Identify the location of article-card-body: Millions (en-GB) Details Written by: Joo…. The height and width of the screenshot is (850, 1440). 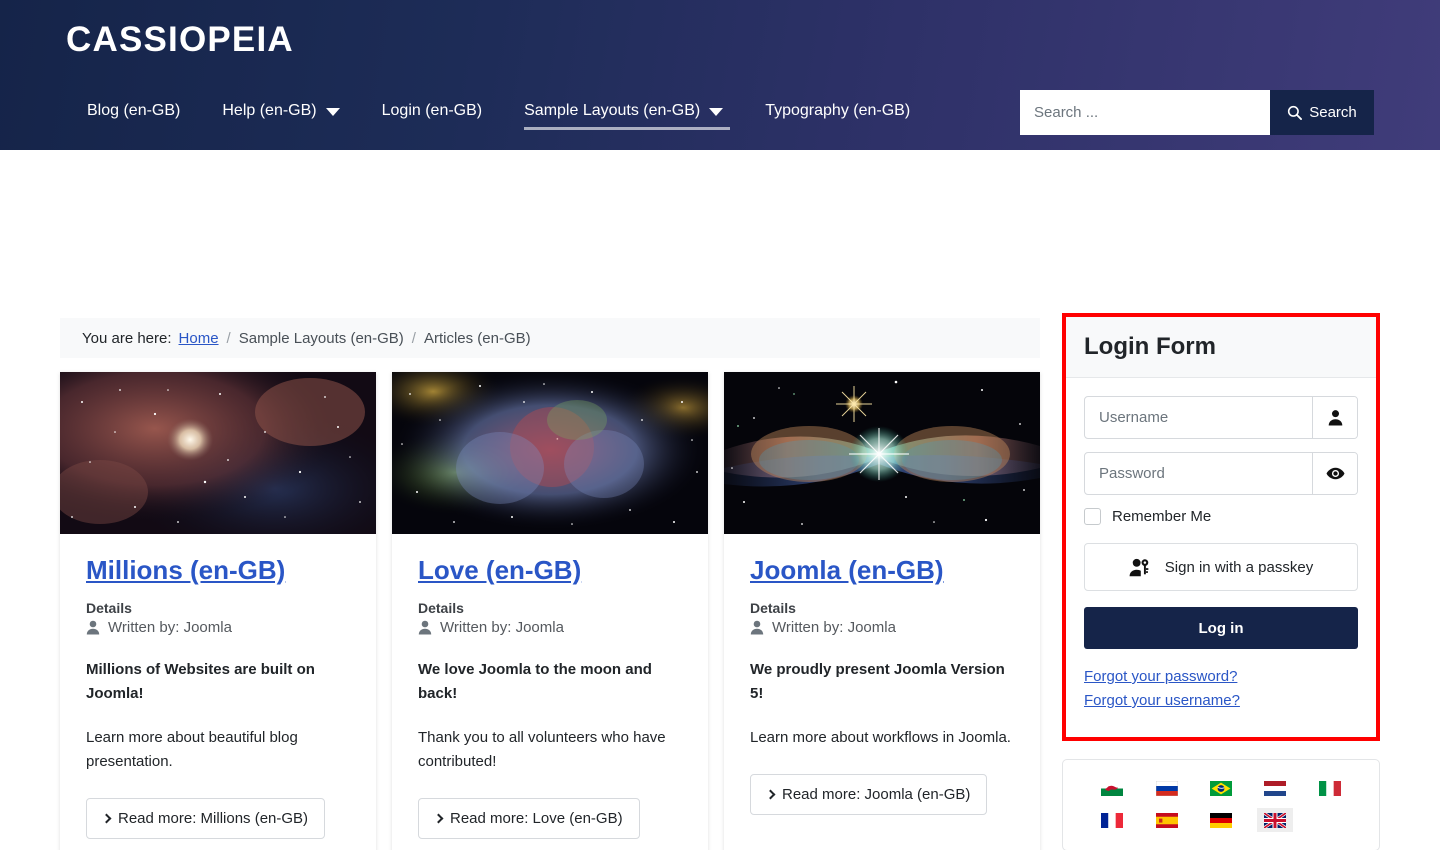
(218, 692).